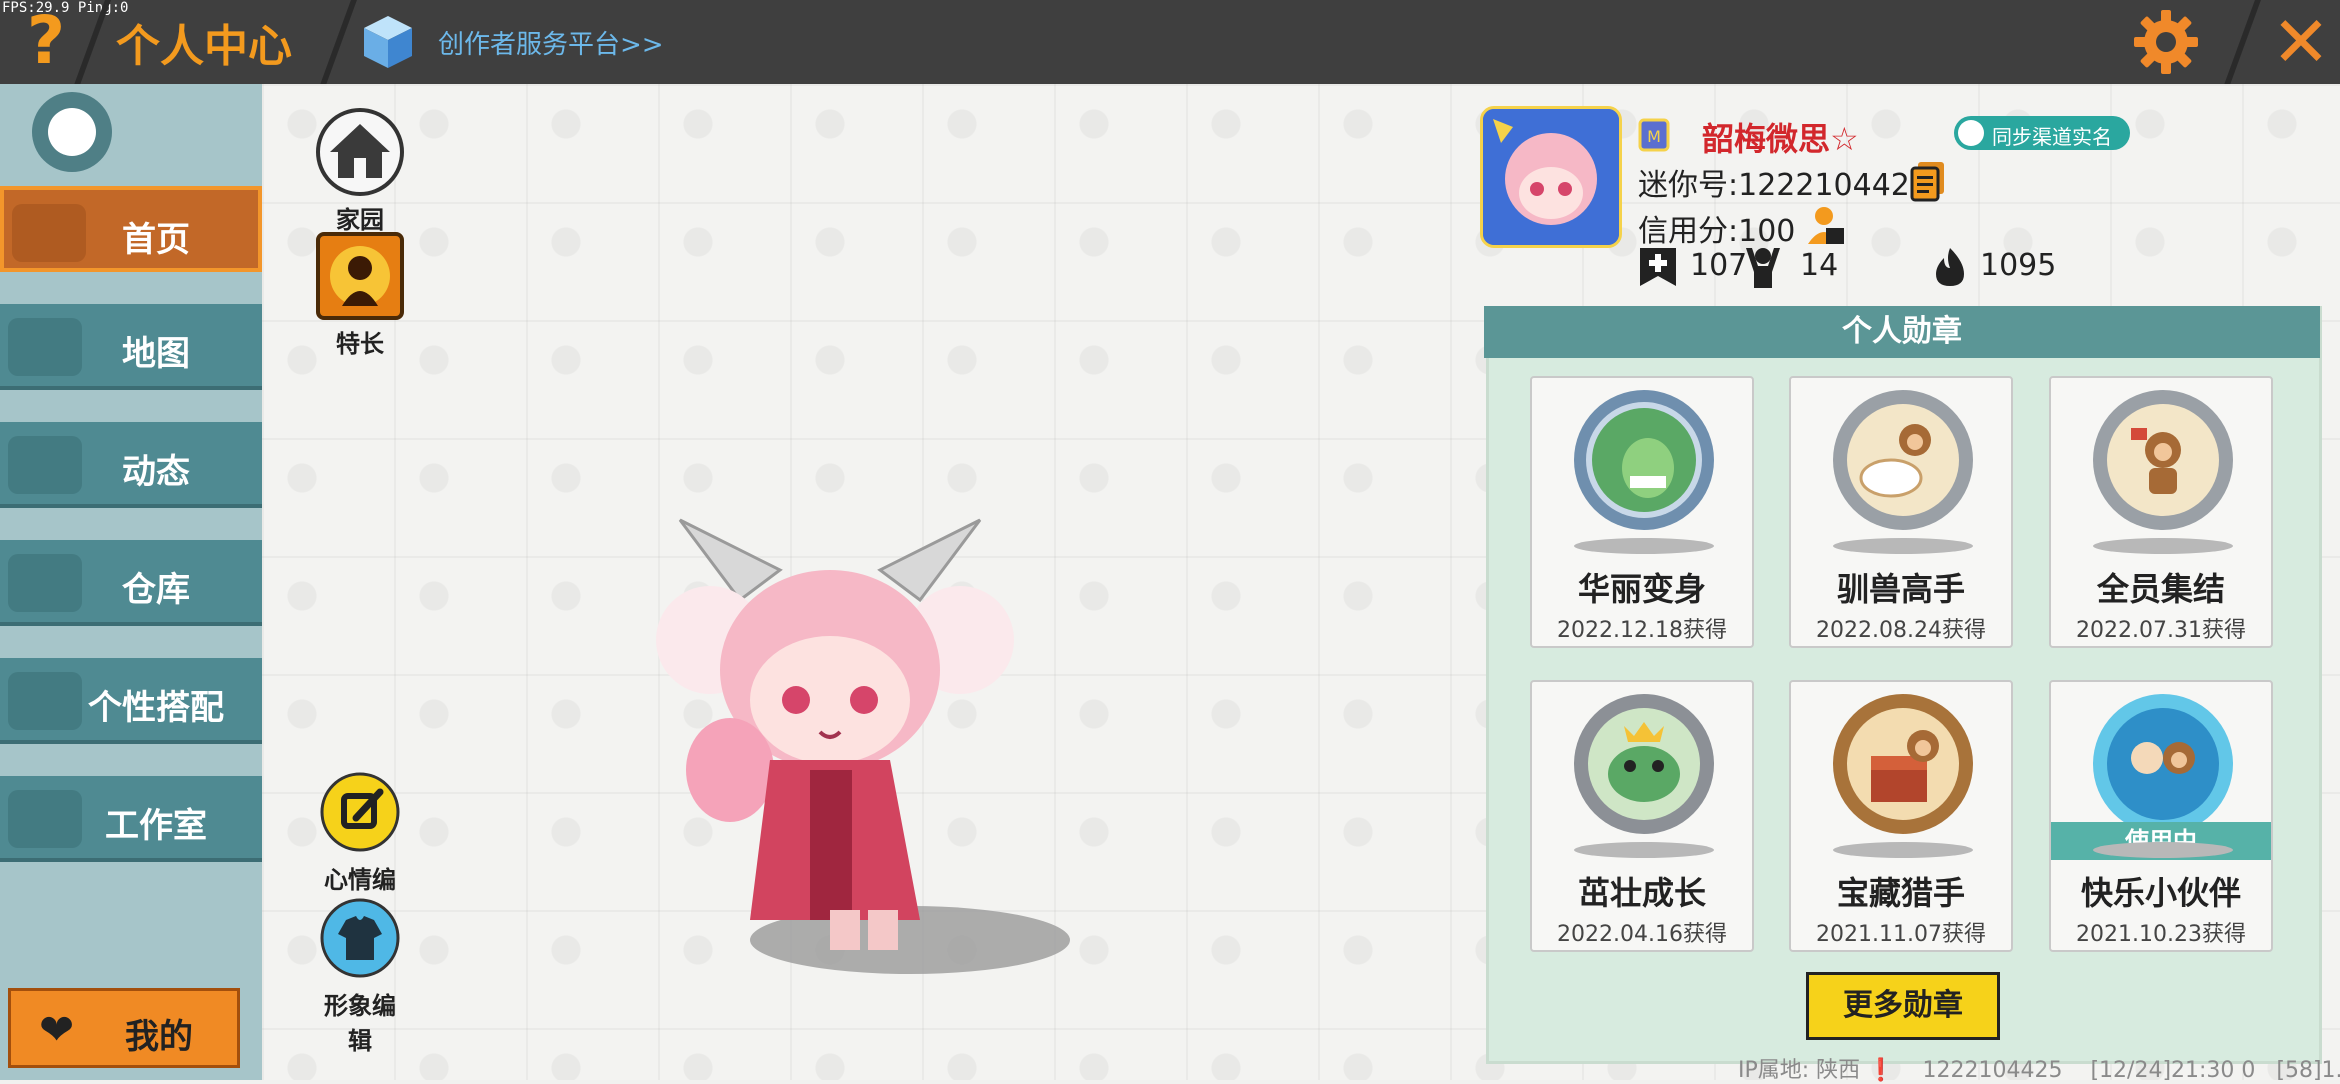 This screenshot has height=1084, width=2340. I want to click on sidebar-item-map: 地图, so click(131, 347).